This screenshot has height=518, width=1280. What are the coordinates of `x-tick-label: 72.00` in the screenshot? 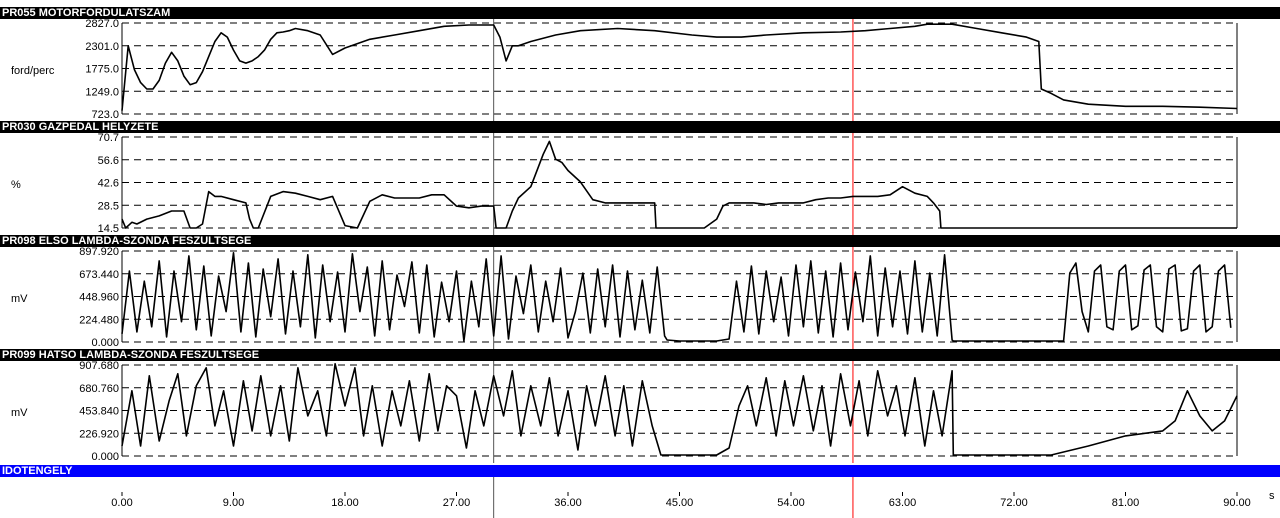 It's located at (1014, 503).